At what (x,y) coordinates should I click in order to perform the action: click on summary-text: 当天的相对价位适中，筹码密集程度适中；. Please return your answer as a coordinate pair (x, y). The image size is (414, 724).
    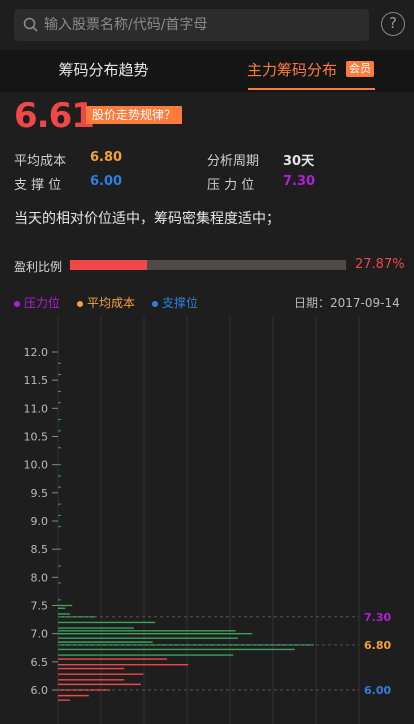
    Looking at the image, I should click on (147, 219).